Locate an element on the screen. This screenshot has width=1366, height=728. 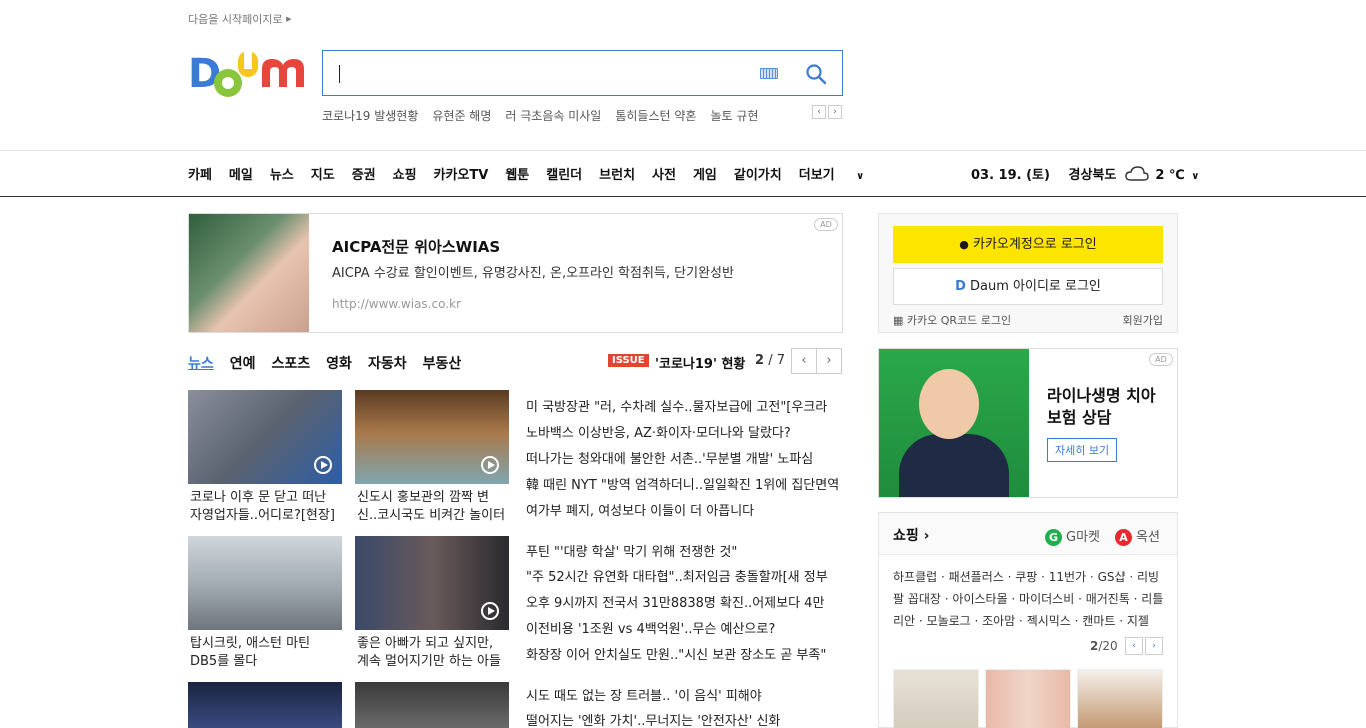
headline-link: 노바백스 이상반응, AZ·화이자·모더나와 달랐다? is located at coordinates (684, 431).